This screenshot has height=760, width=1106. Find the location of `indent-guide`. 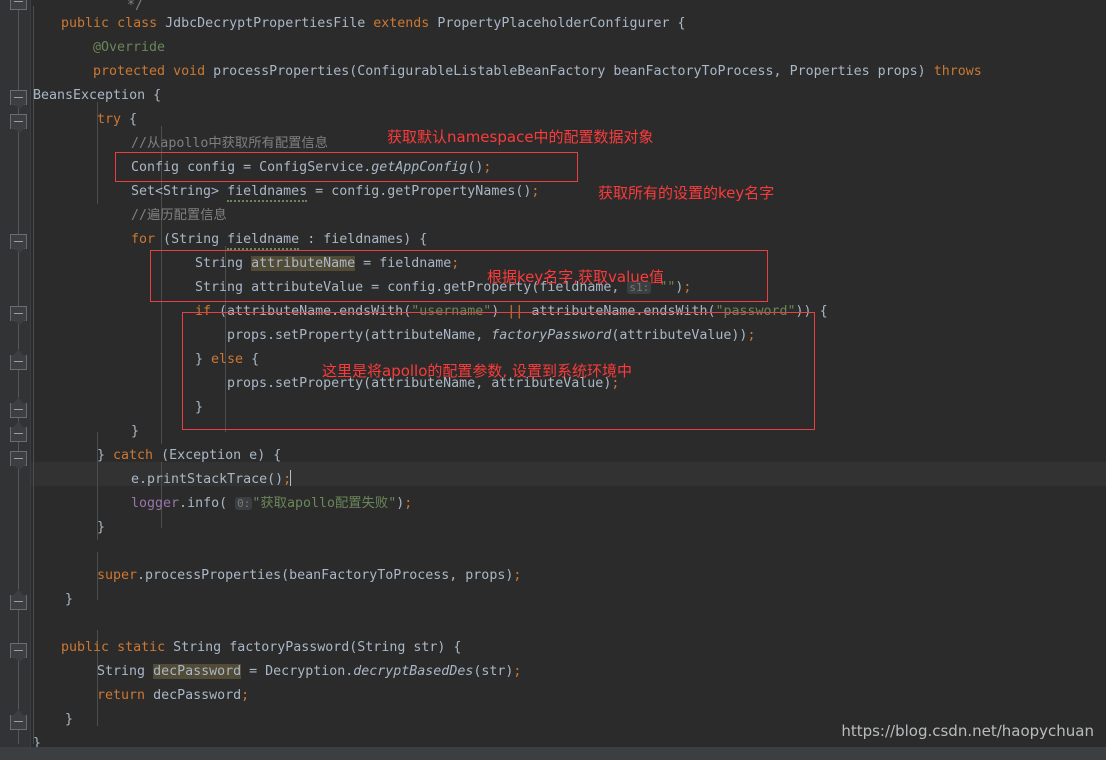

indent-guide is located at coordinates (33, 375).